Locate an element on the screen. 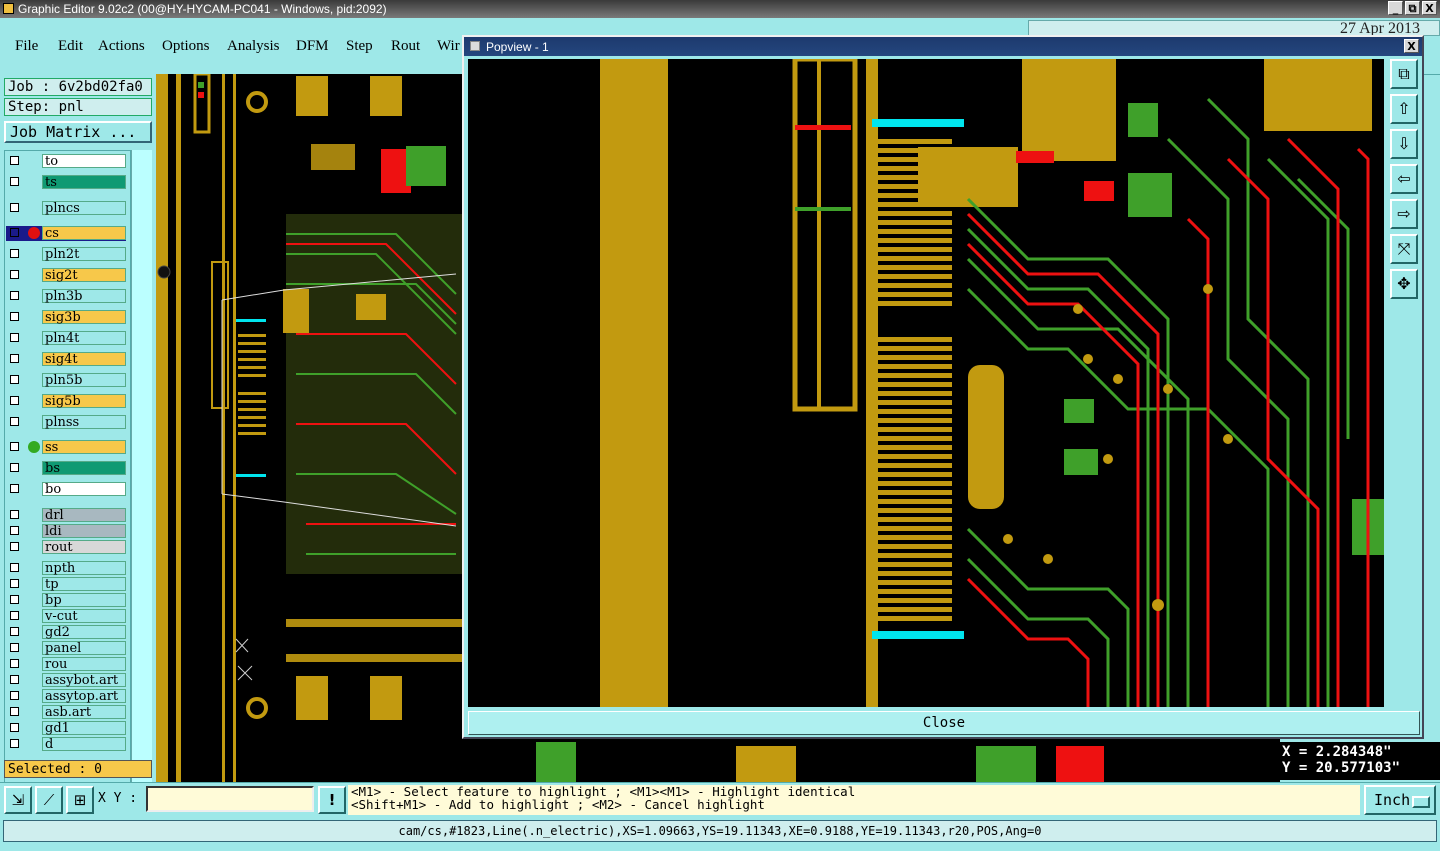 The height and width of the screenshot is (851, 1440). grid-tool-icon: ⊞ is located at coordinates (80, 800).